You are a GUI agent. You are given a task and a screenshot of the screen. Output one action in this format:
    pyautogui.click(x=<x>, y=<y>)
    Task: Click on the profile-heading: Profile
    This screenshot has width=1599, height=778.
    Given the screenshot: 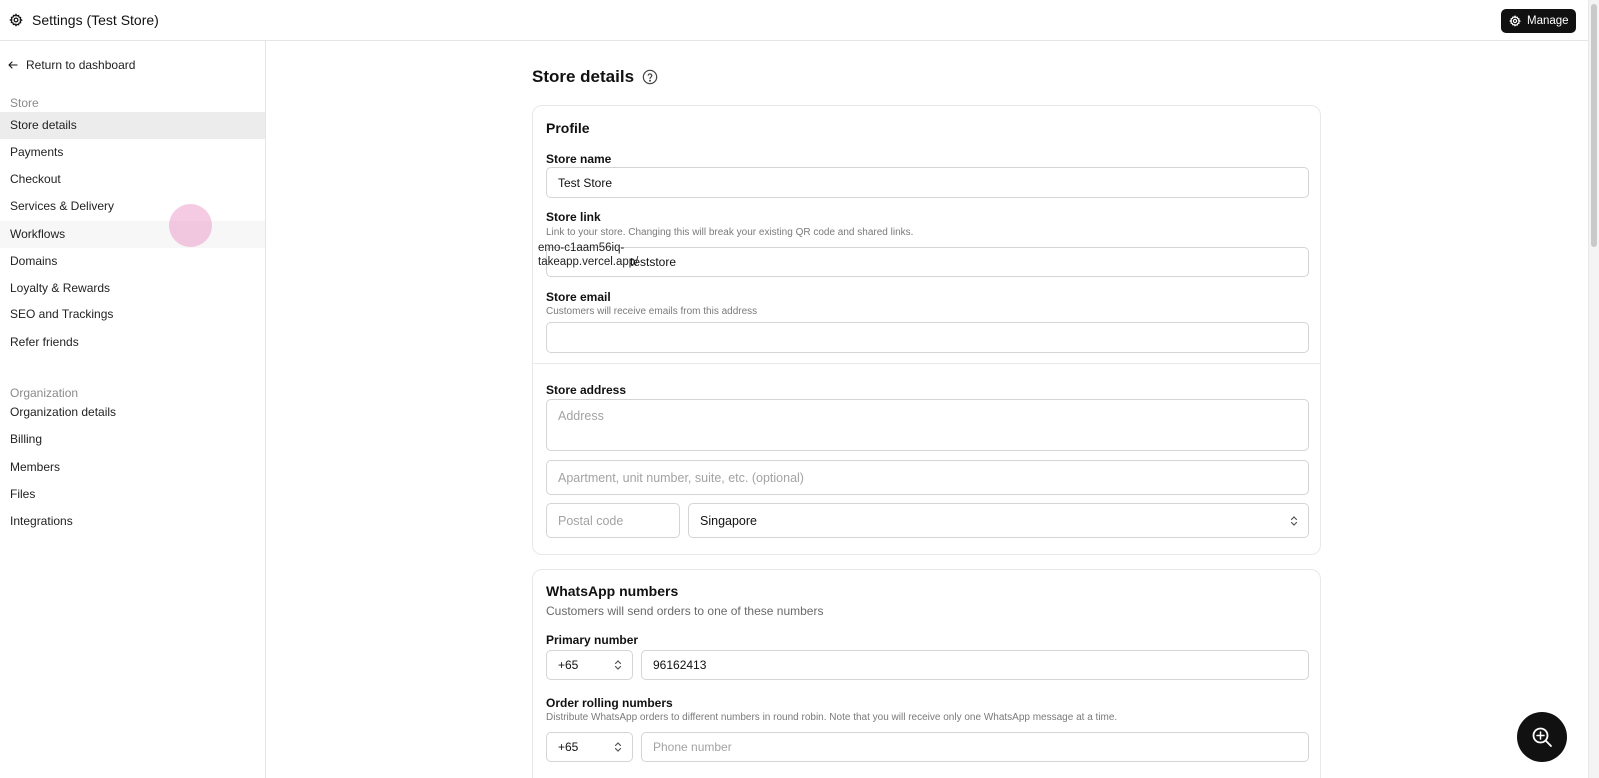 What is the action you would take?
    pyautogui.click(x=568, y=128)
    